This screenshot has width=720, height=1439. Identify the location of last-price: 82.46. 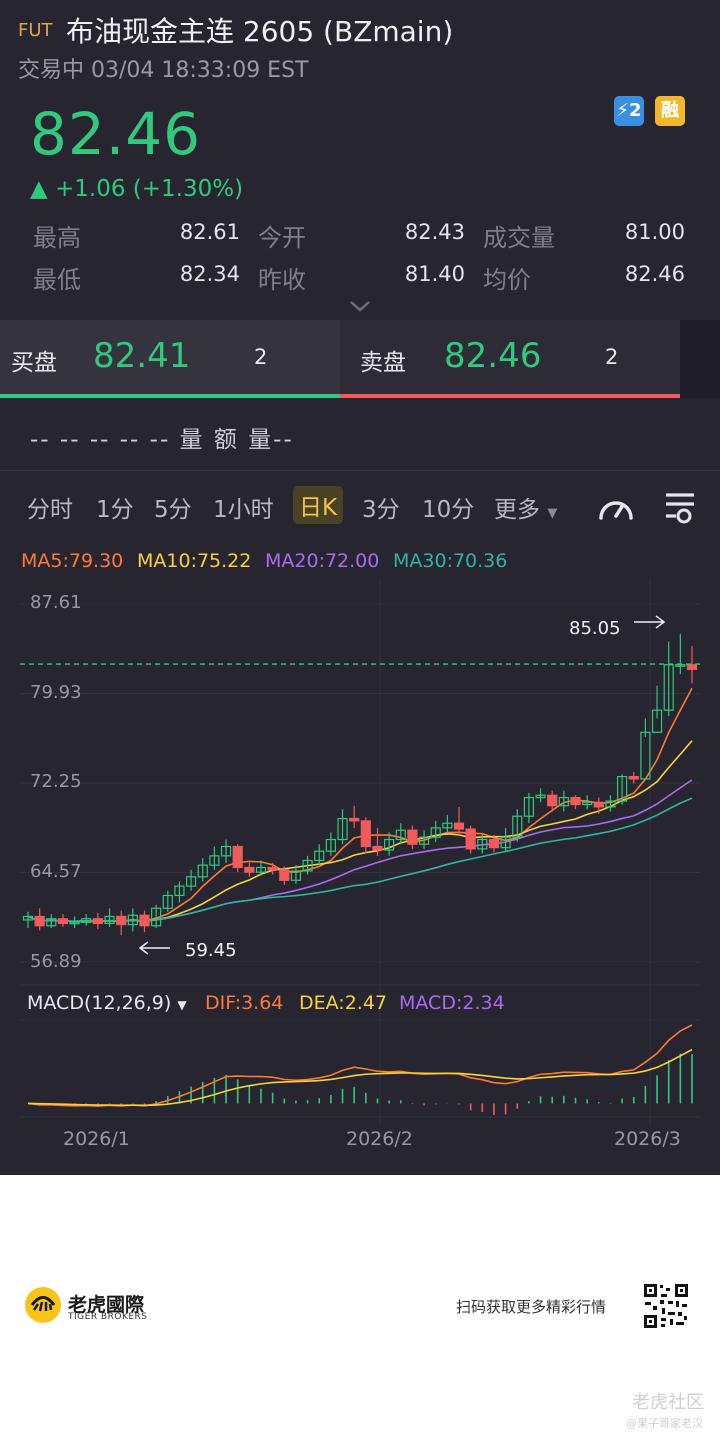
(116, 134).